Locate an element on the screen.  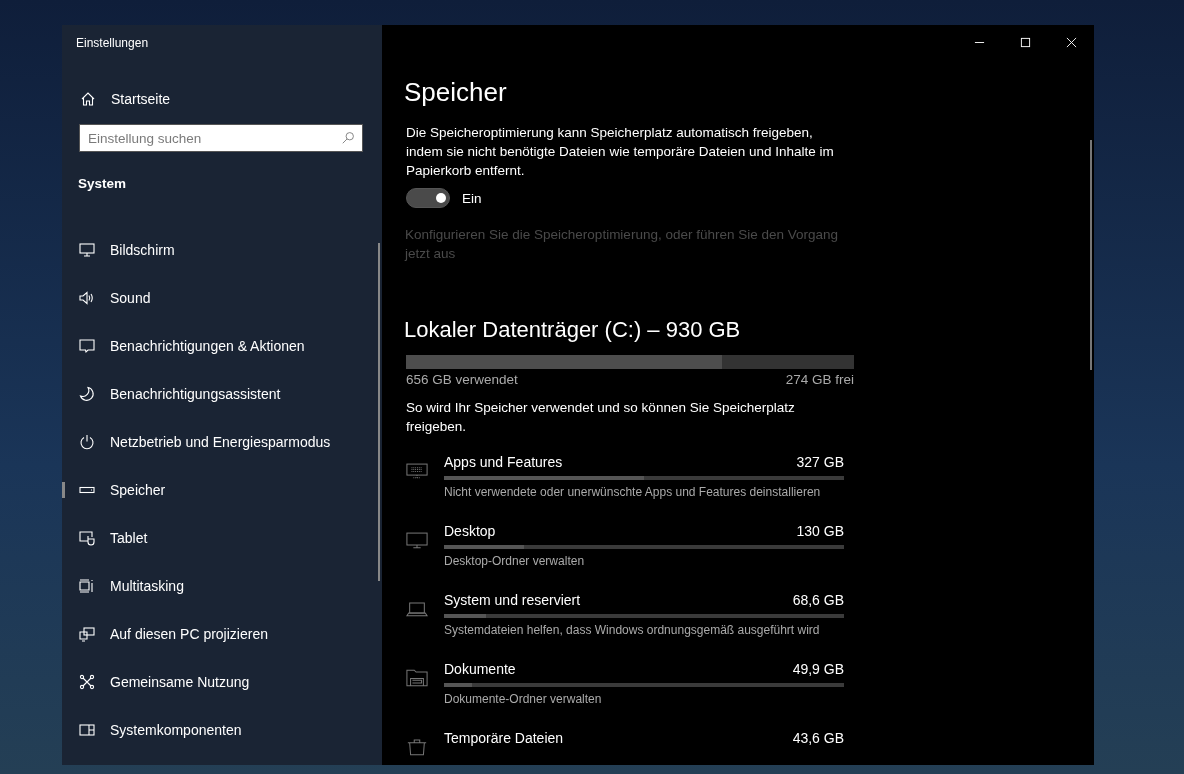
category-size: 68,6 GB is located at coordinates (818, 600).